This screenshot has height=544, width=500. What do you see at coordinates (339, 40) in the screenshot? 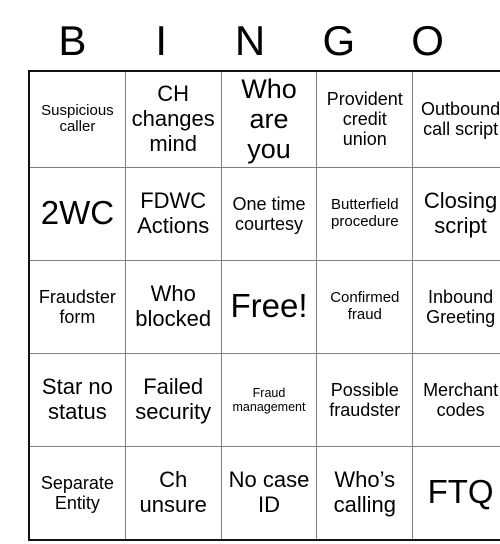
I see `bingo-header-letter-g: G` at bounding box center [339, 40].